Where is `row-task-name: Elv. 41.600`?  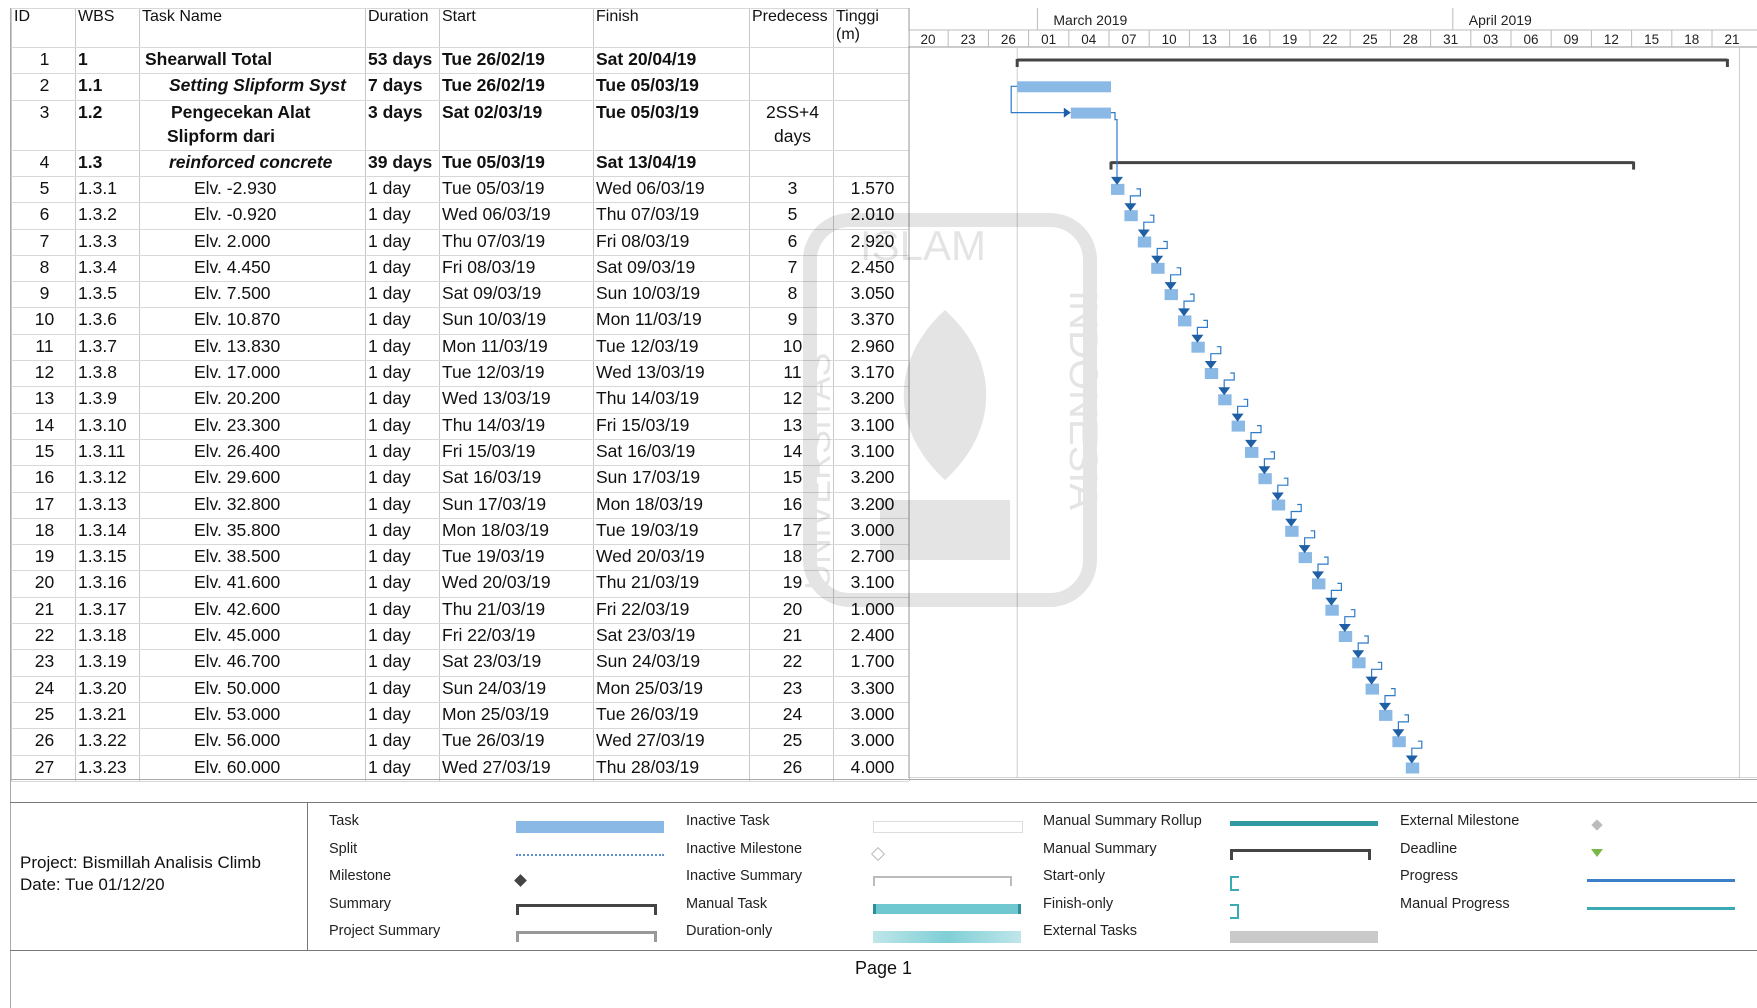
row-task-name: Elv. 41.600 is located at coordinates (237, 582).